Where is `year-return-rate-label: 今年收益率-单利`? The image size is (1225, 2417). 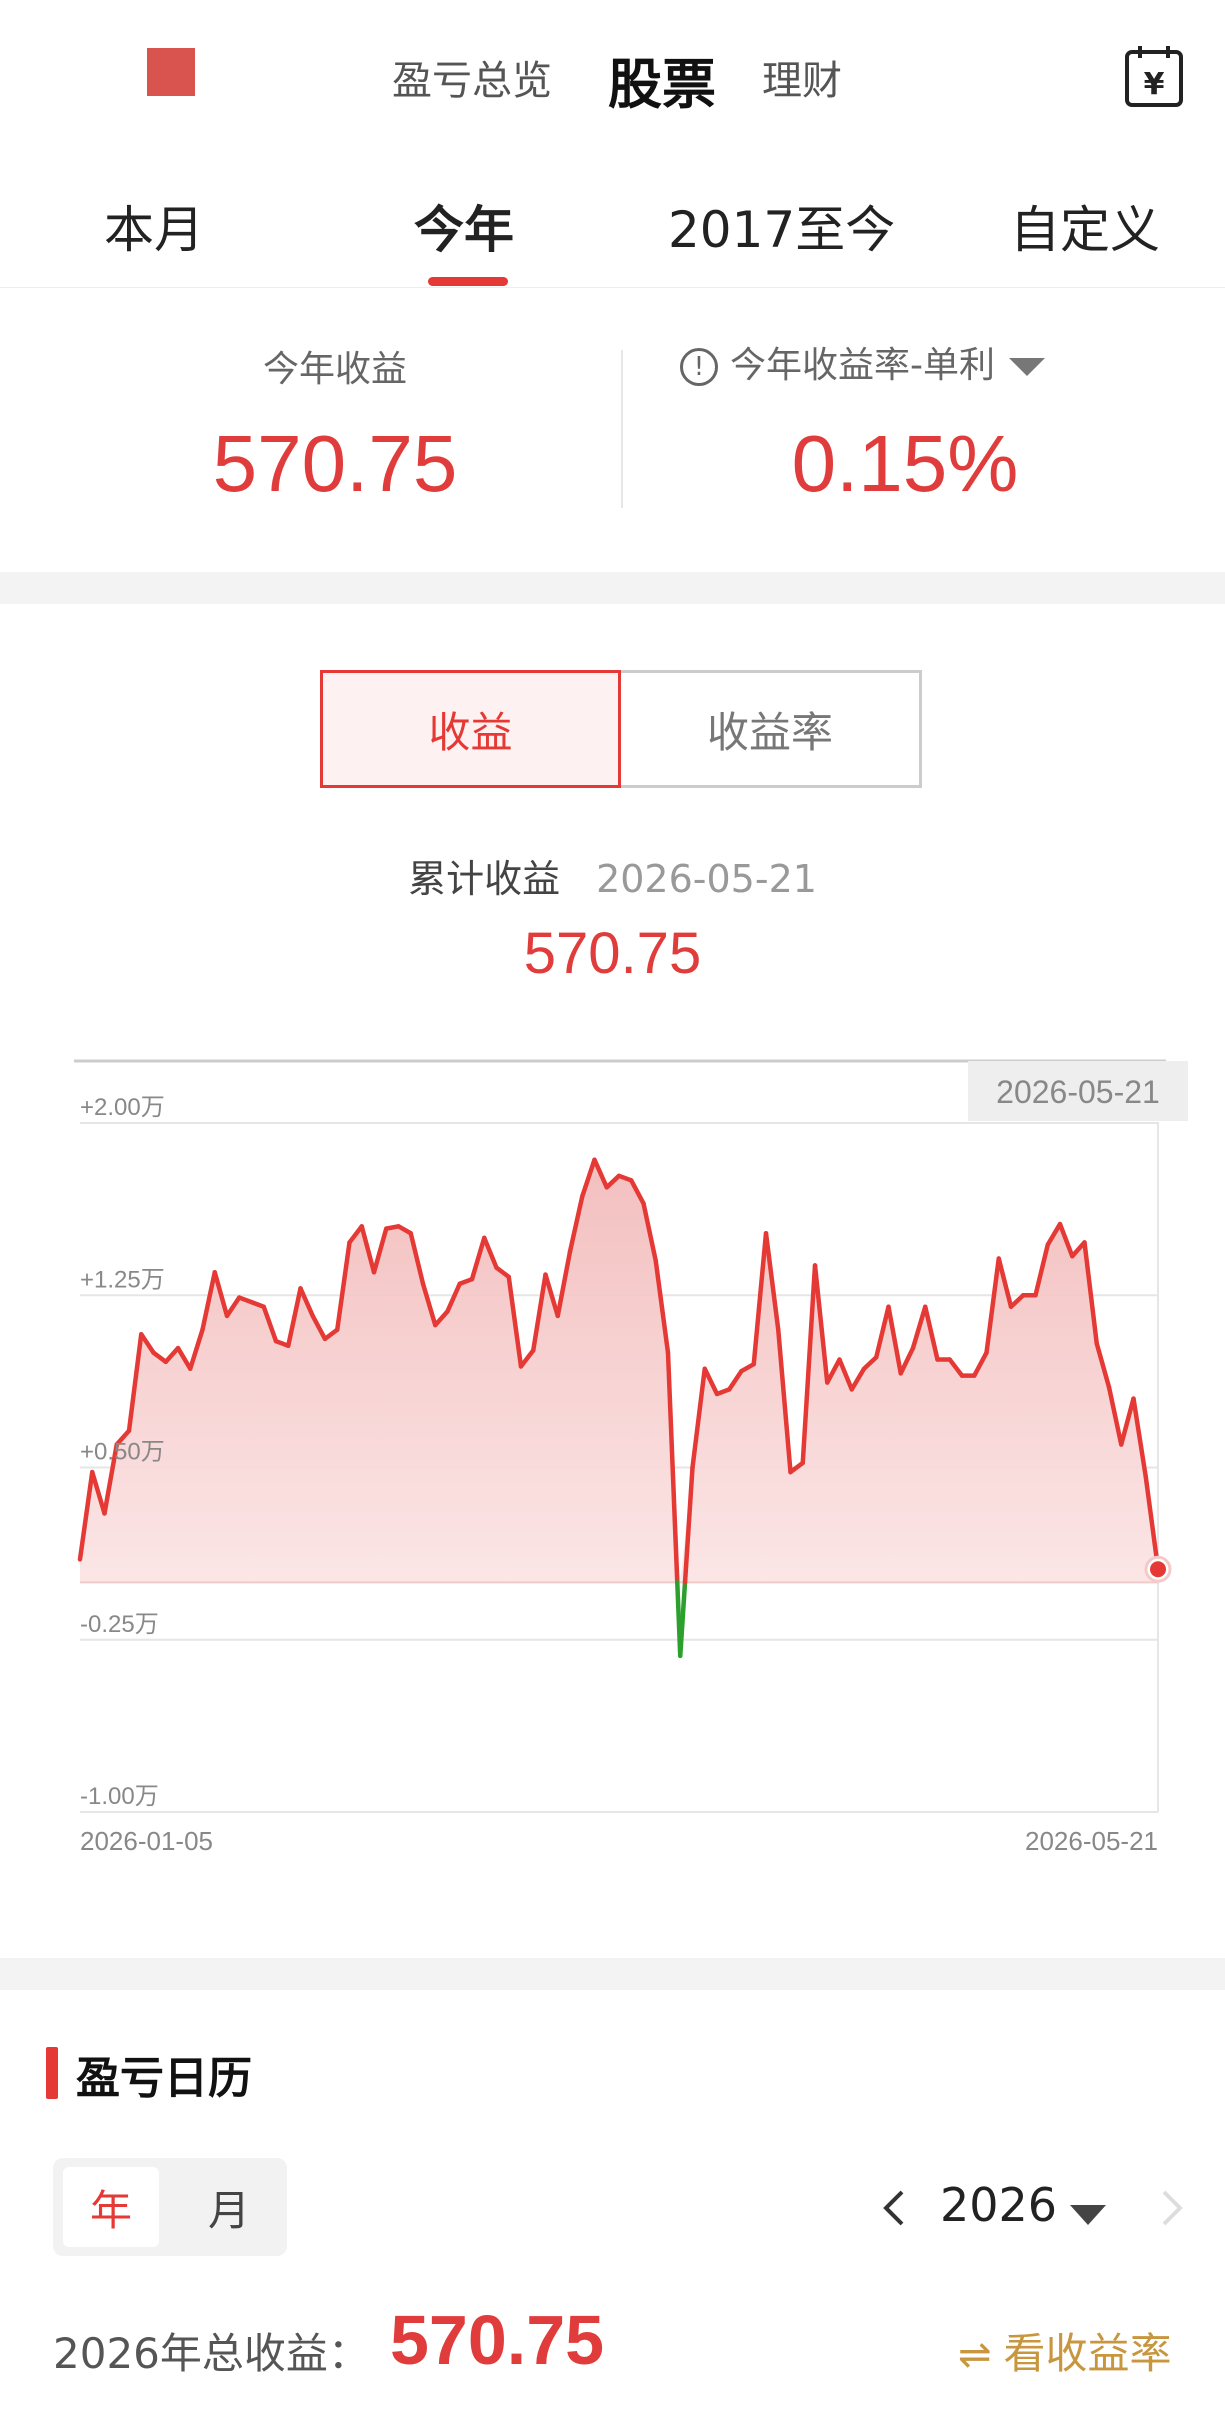 year-return-rate-label: 今年收益率-单利 is located at coordinates (862, 365).